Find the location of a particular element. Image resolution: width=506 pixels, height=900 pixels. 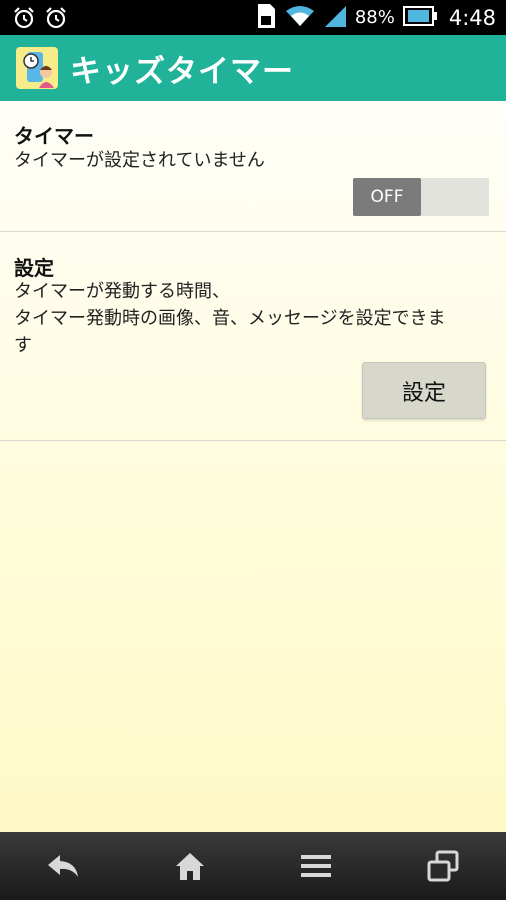

battery-percent: 88% is located at coordinates (374, 17).